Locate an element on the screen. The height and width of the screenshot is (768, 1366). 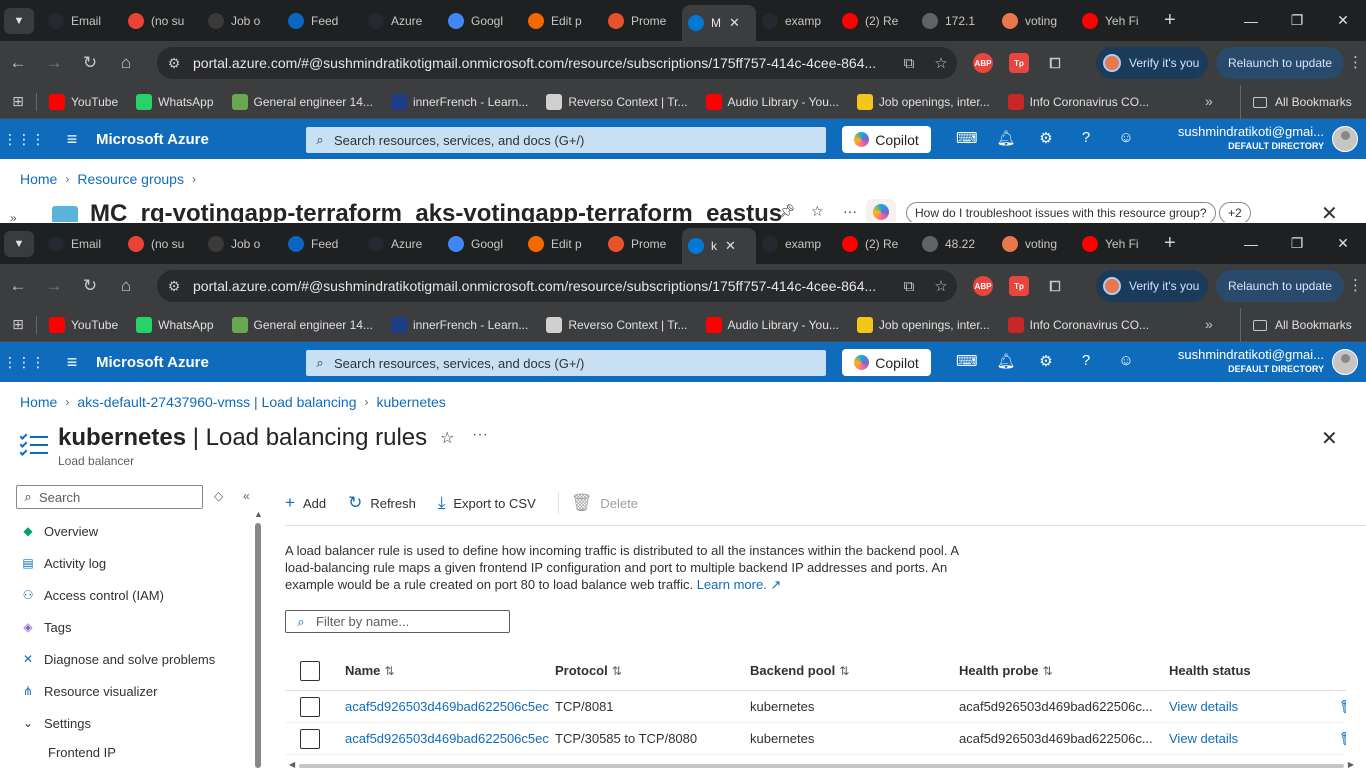
browser-tab: Email is located at coordinates (82, 21).